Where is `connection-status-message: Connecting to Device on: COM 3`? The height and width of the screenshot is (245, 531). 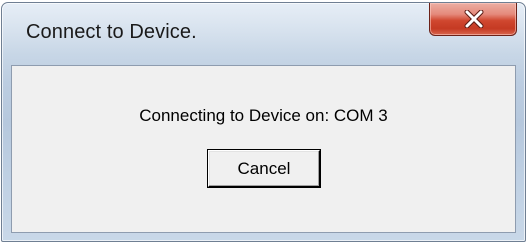 connection-status-message: Connecting to Device on: COM 3 is located at coordinates (263, 115).